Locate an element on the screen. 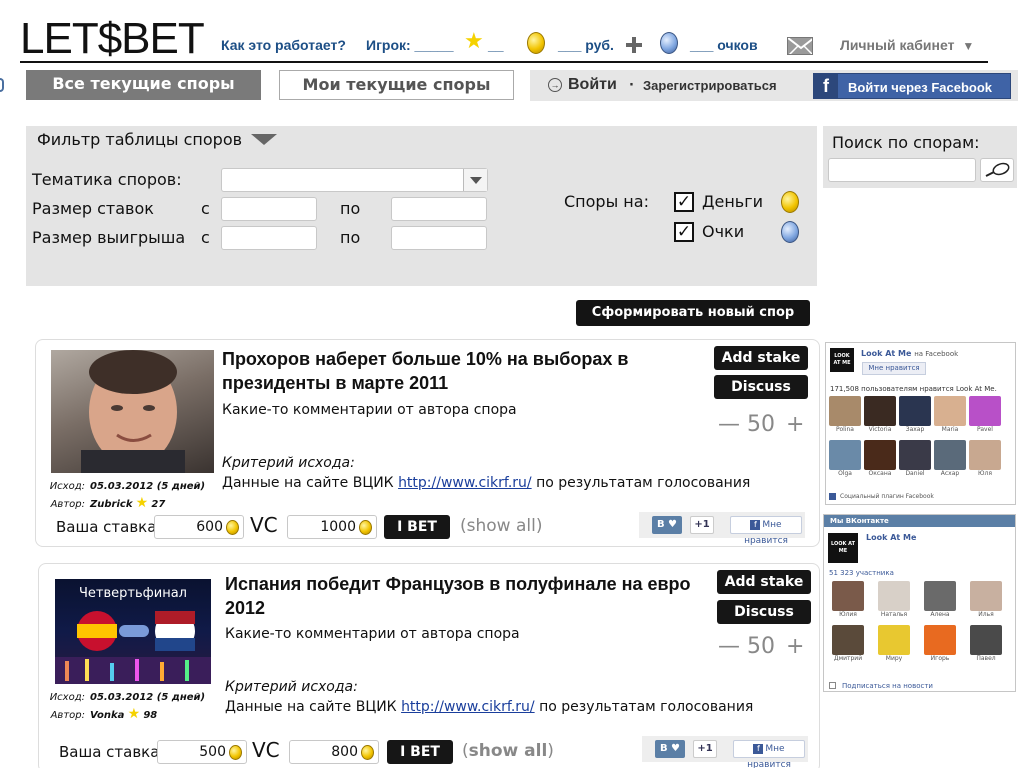 The width and height of the screenshot is (1024, 768). money-checkbox: ✓ is located at coordinates (684, 202).